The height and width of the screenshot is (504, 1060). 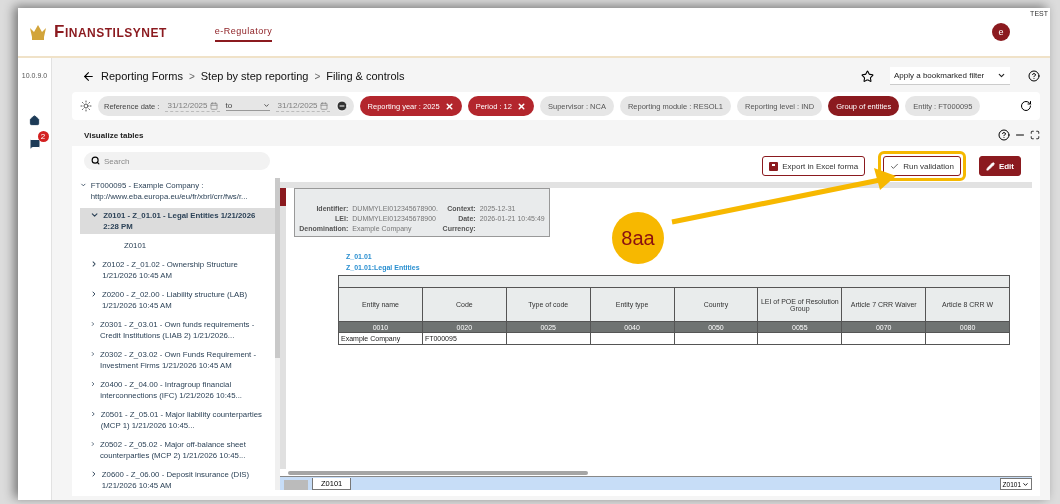 I want to click on breadcrumb-link: Reporting Forms, so click(x=142, y=76).